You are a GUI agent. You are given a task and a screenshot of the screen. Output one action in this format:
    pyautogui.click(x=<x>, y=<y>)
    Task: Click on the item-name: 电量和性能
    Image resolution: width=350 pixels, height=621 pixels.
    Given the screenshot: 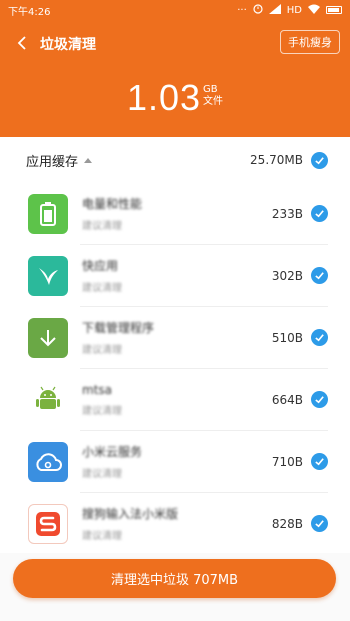 What is the action you would take?
    pyautogui.click(x=112, y=204)
    